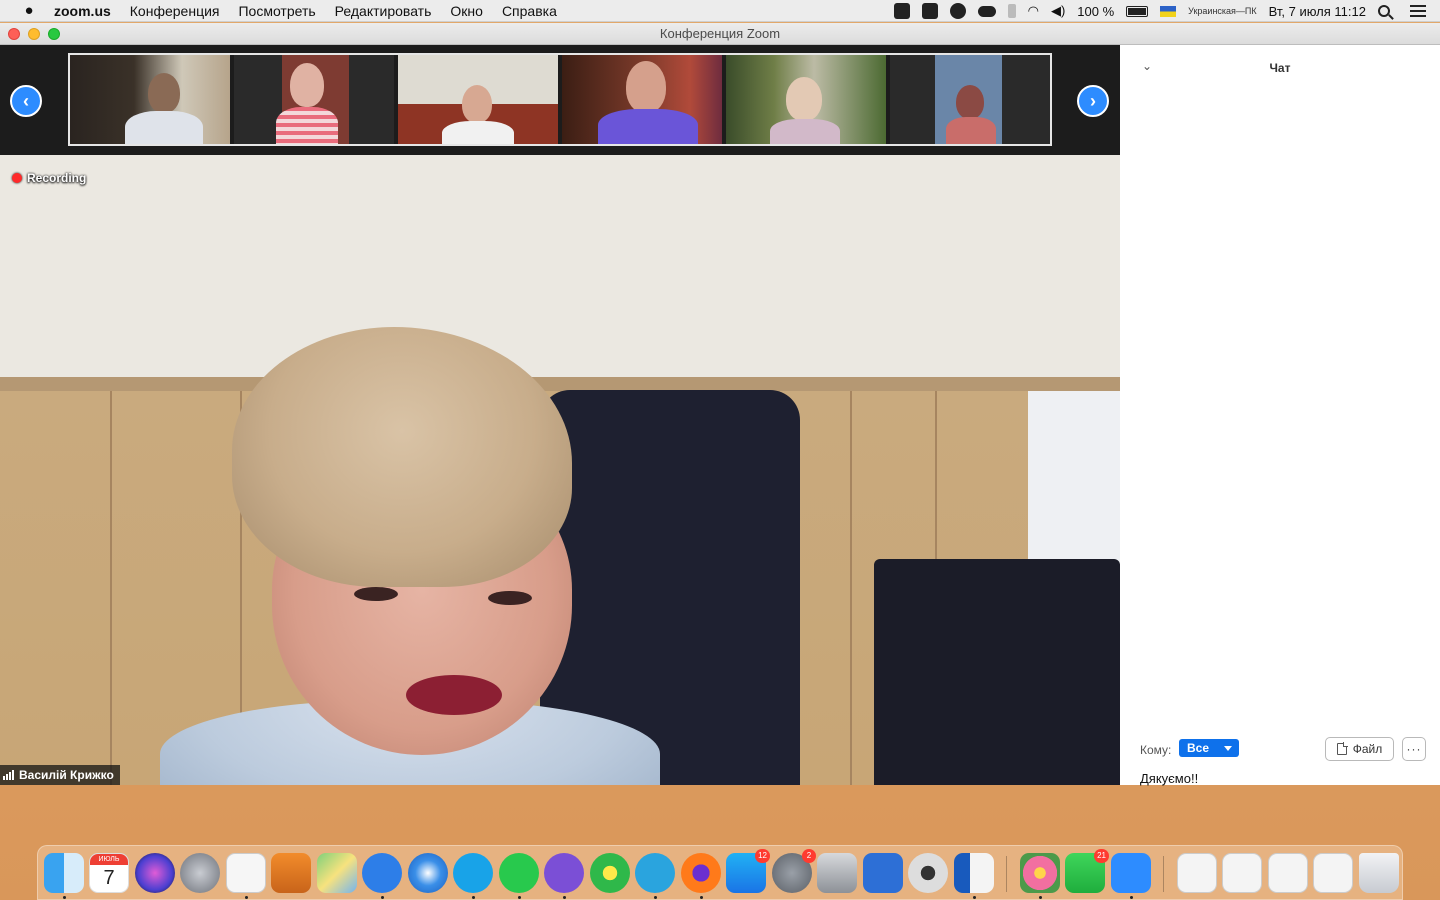 This screenshot has width=1440, height=900. What do you see at coordinates (466, 11) in the screenshot?
I see `menu-window: Окно` at bounding box center [466, 11].